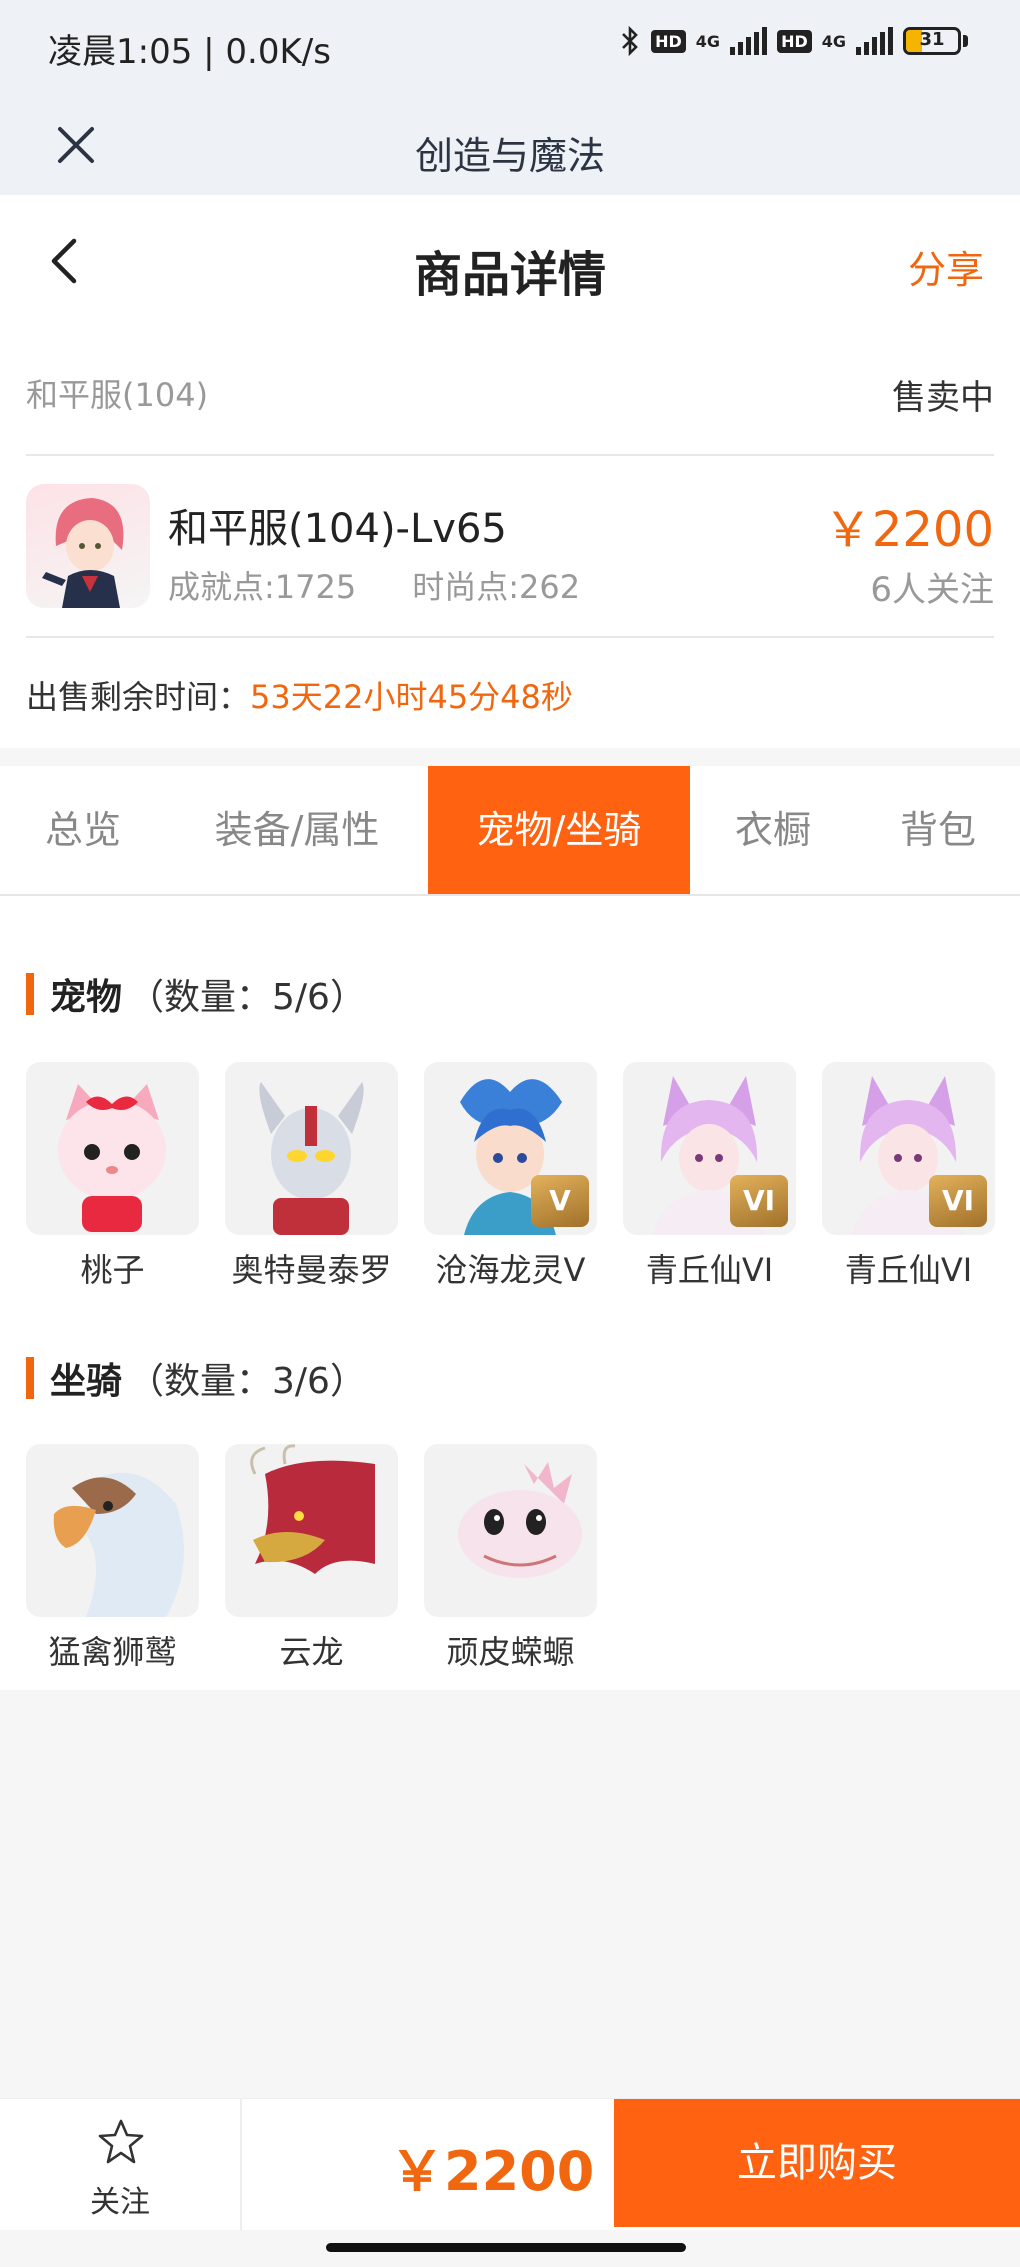  What do you see at coordinates (506, 2247) in the screenshot?
I see `home-indicator` at bounding box center [506, 2247].